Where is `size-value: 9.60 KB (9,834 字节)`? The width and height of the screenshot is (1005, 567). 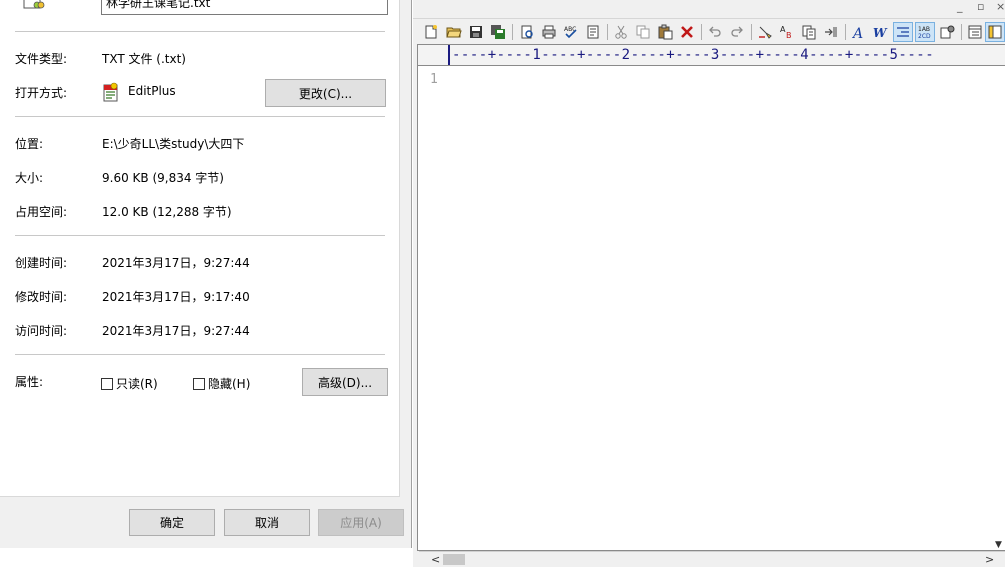
size-value: 9.60 KB (9,834 字节) is located at coordinates (163, 178).